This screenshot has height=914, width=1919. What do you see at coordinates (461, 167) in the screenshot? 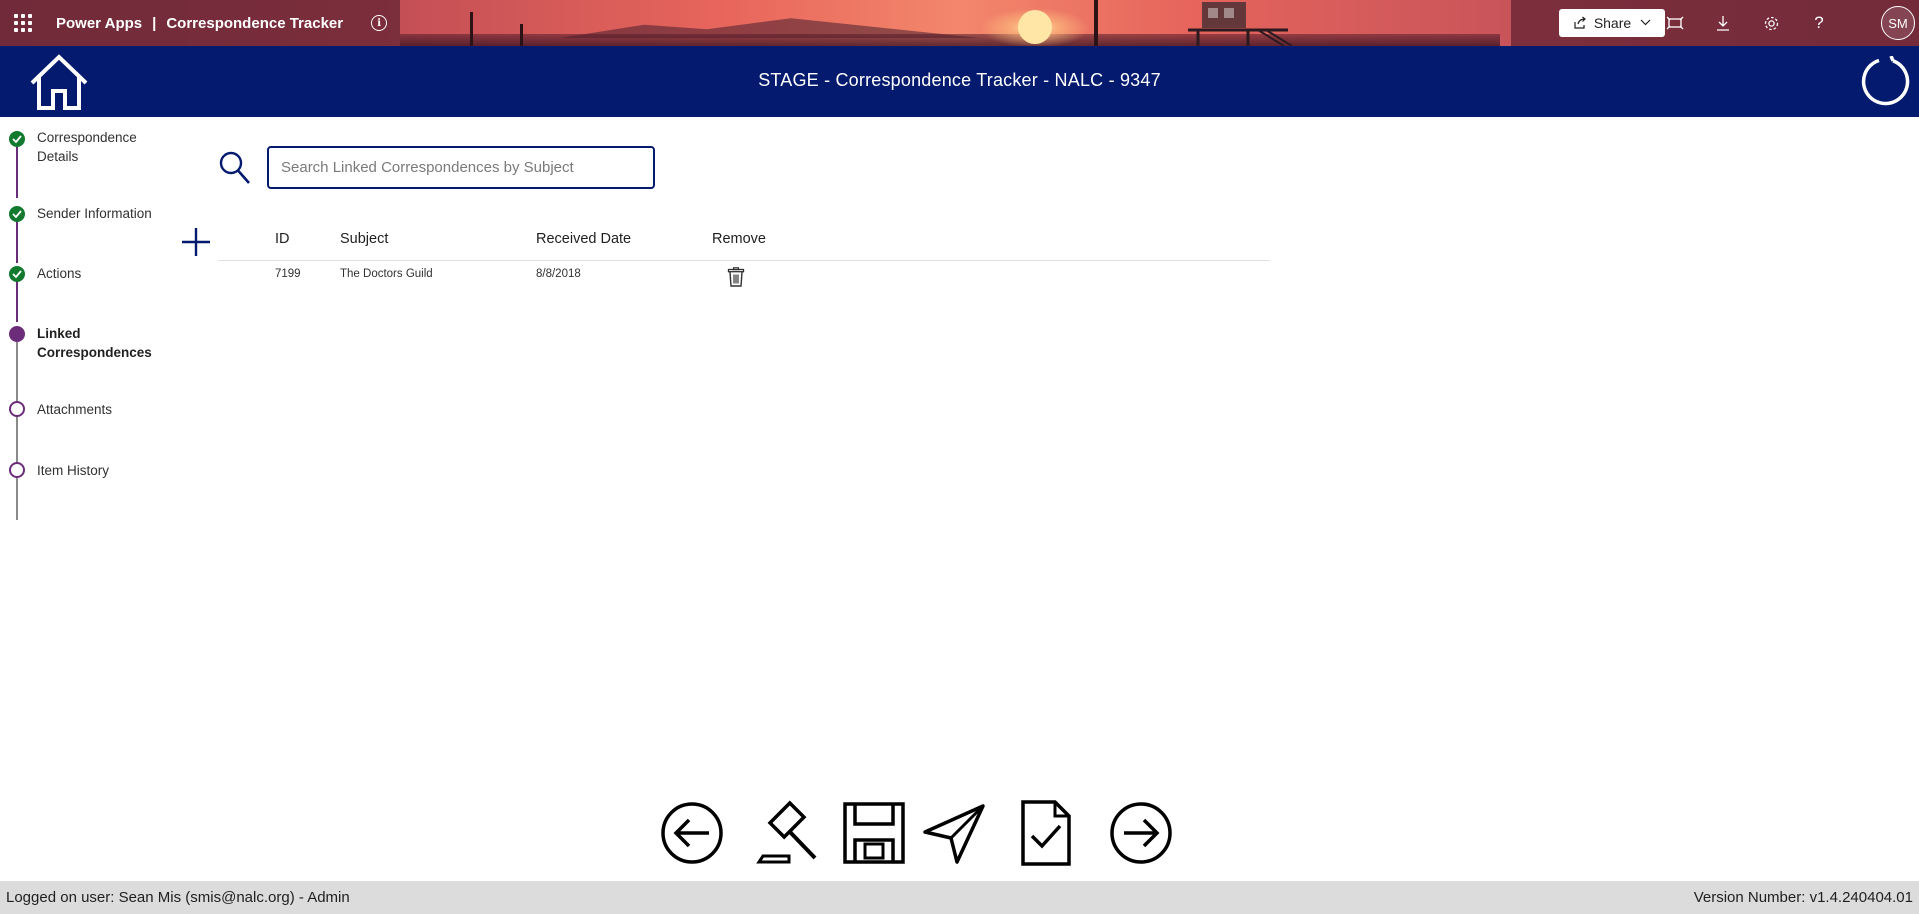
I see `search-input` at bounding box center [461, 167].